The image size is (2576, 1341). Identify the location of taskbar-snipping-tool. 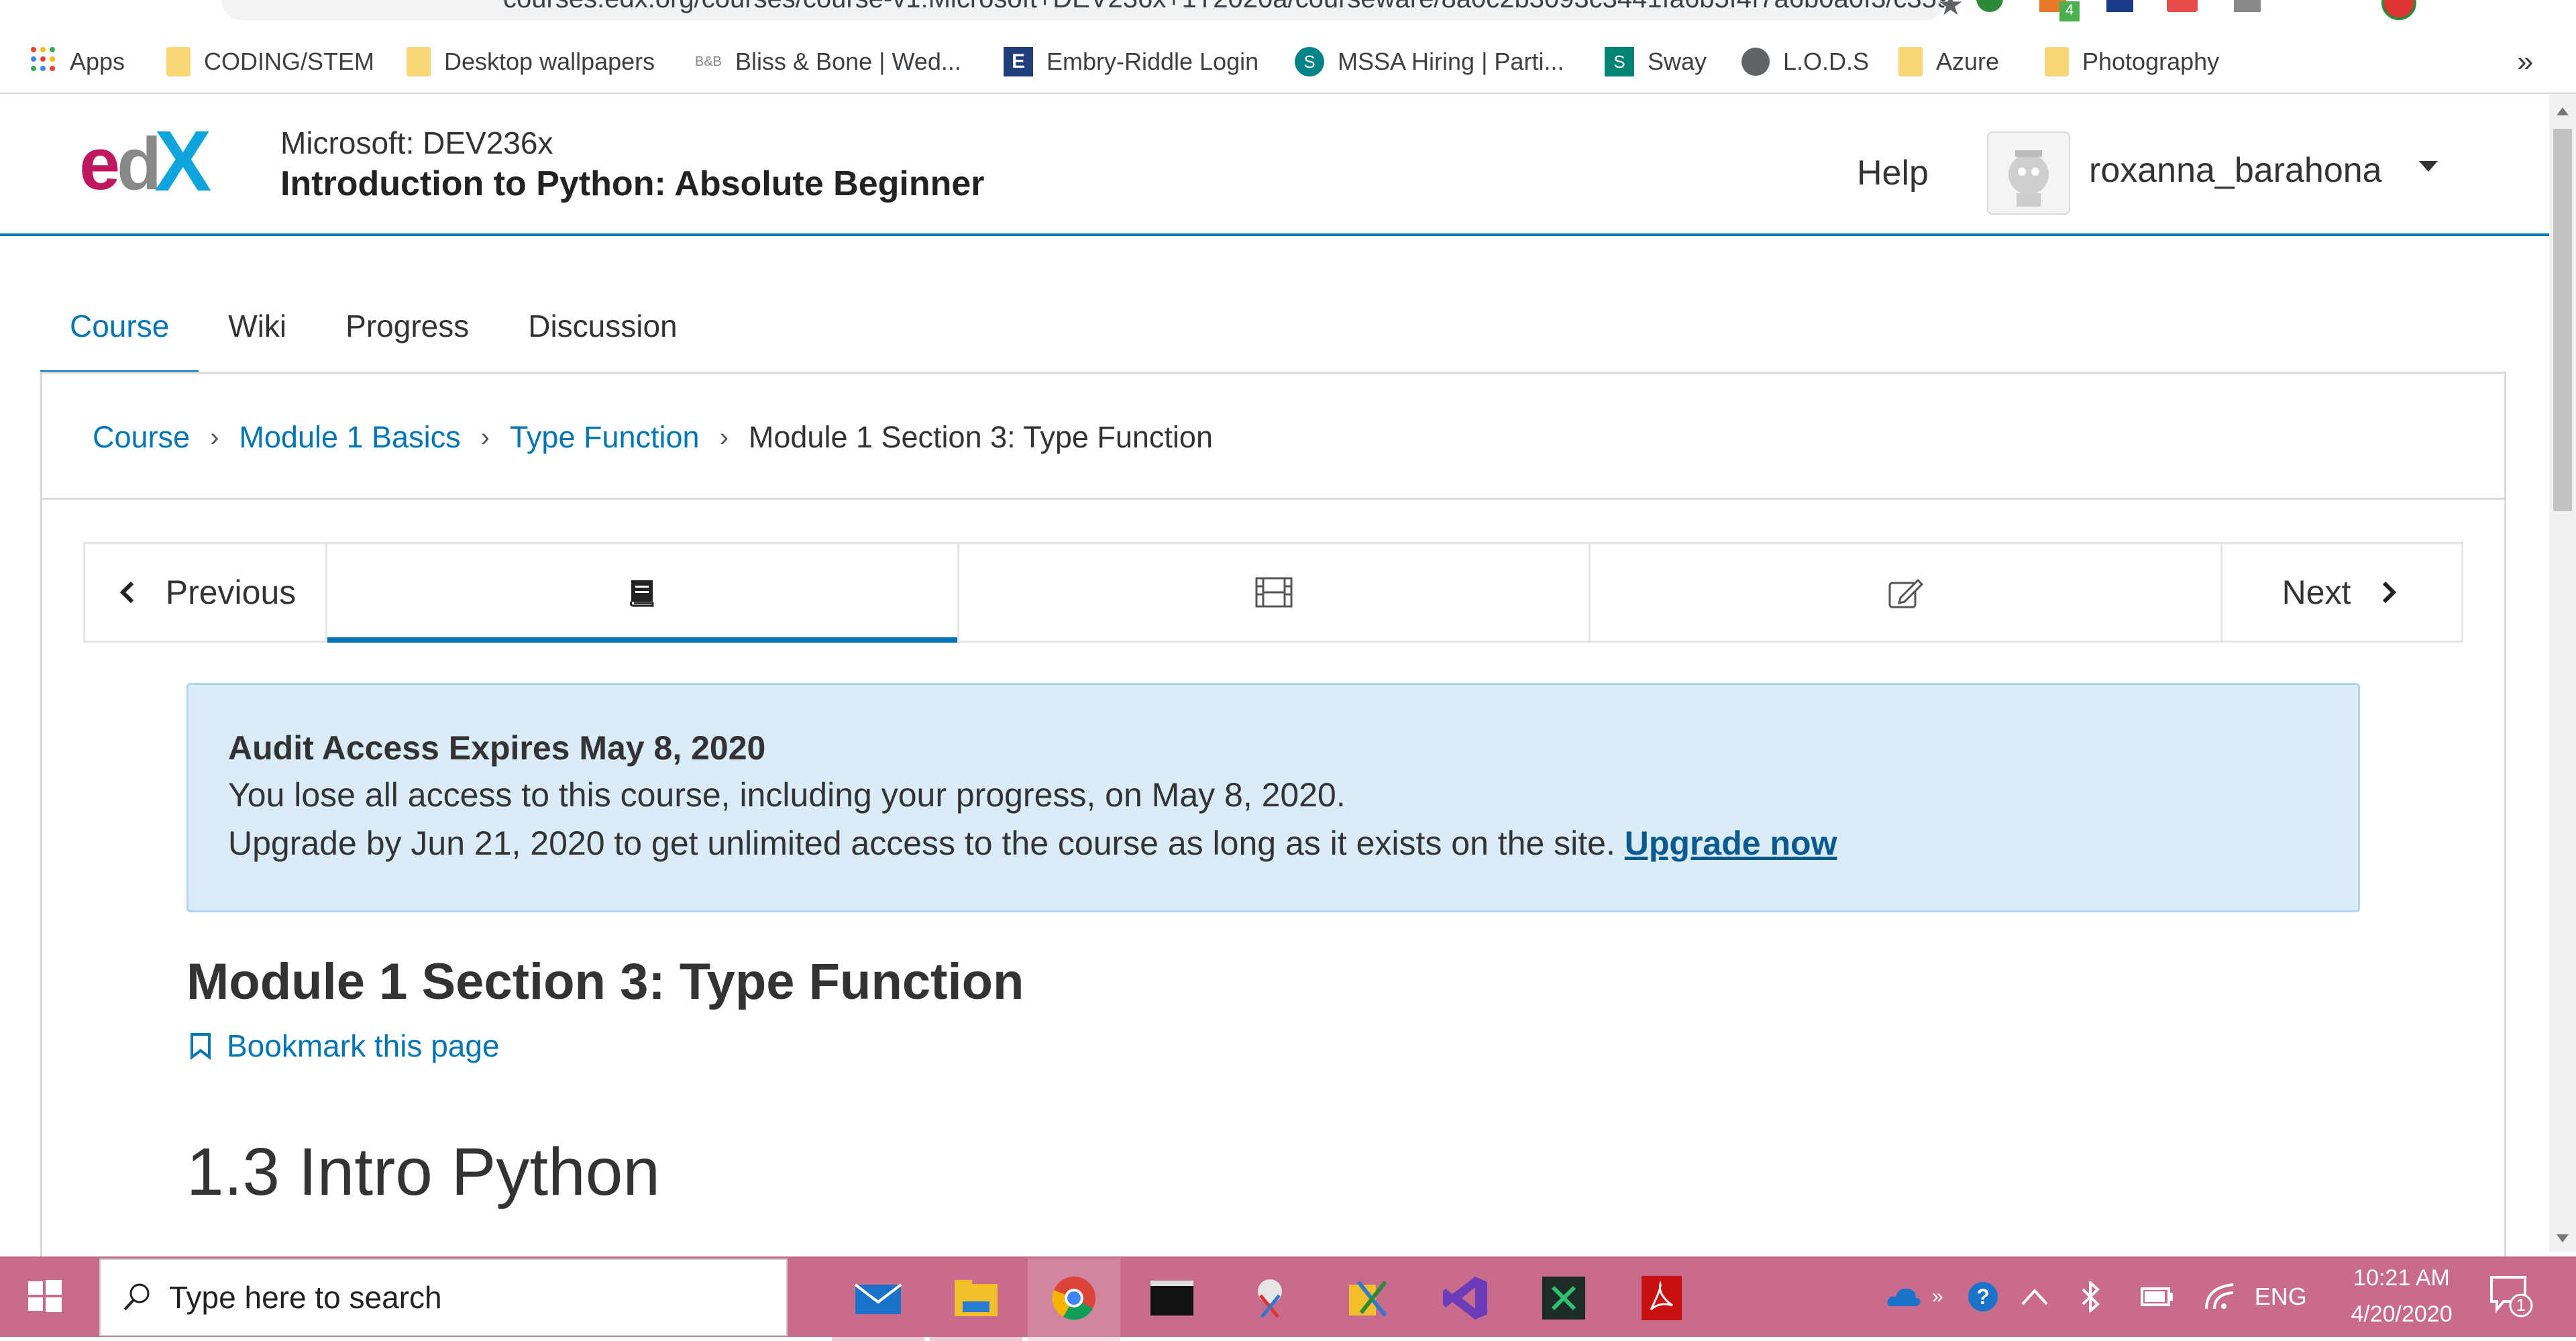
(1270, 1297).